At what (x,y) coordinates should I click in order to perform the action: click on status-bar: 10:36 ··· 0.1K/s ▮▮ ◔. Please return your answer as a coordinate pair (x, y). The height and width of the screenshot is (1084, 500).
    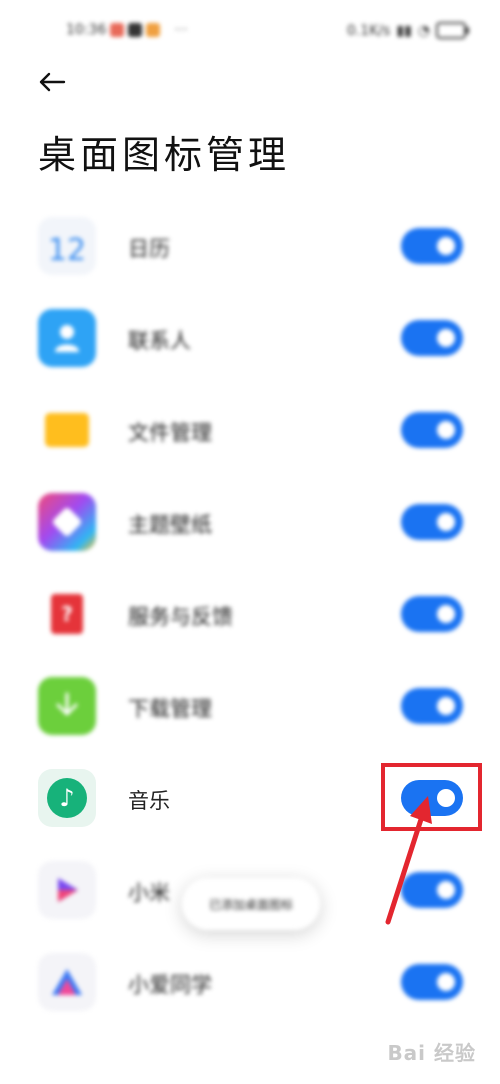
    Looking at the image, I should click on (250, 30).